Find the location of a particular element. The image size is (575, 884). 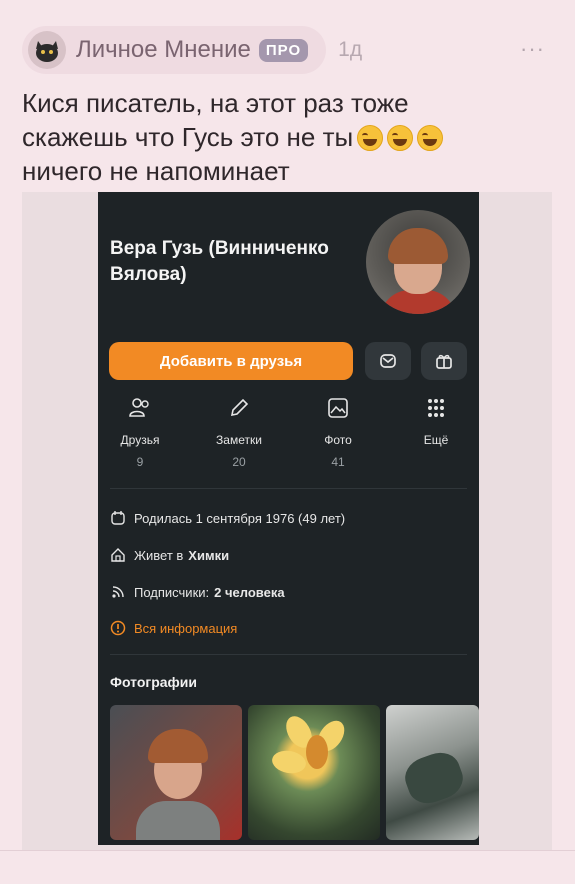

grid-icon is located at coordinates (436, 408).